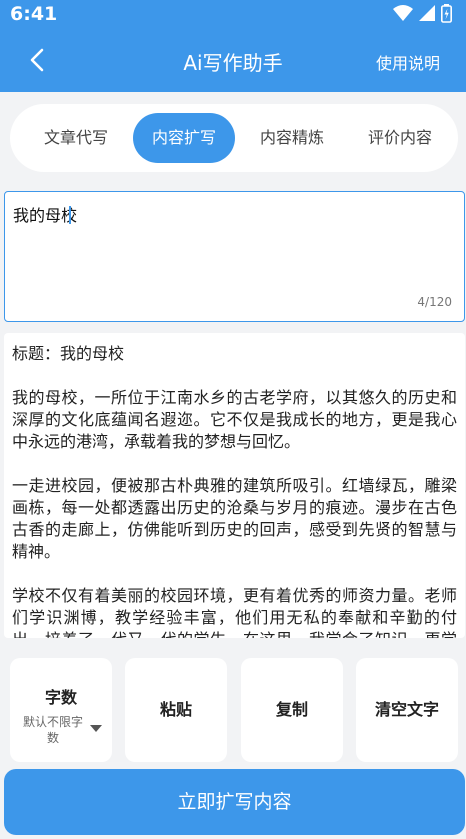  What do you see at coordinates (76, 138) in the screenshot?
I see `tab-article-writing: 文章代写` at bounding box center [76, 138].